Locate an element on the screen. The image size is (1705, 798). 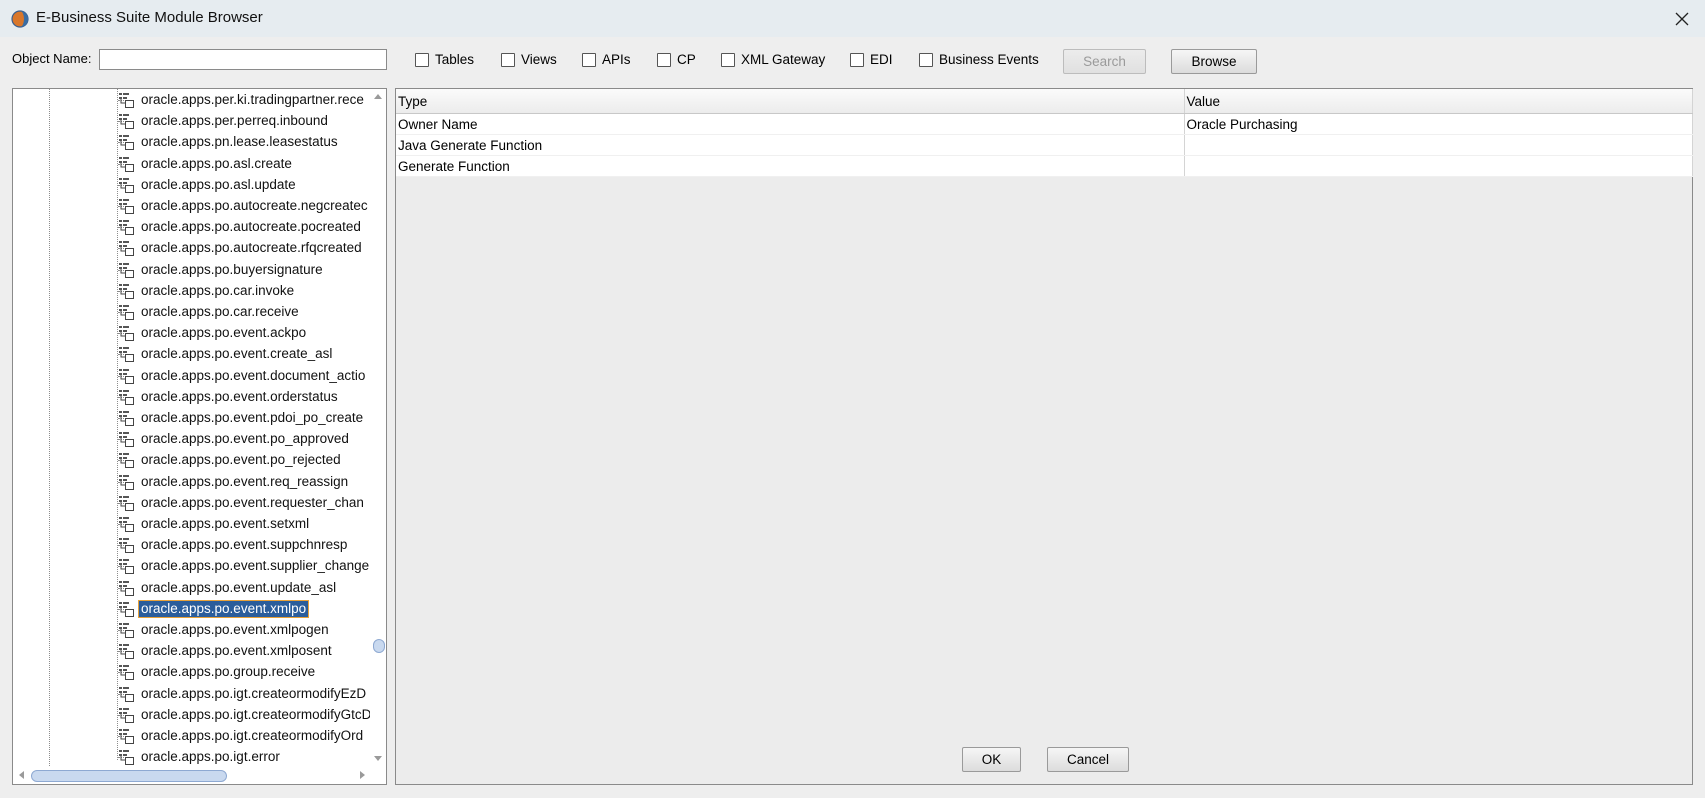
close-icon is located at coordinates (1682, 18).